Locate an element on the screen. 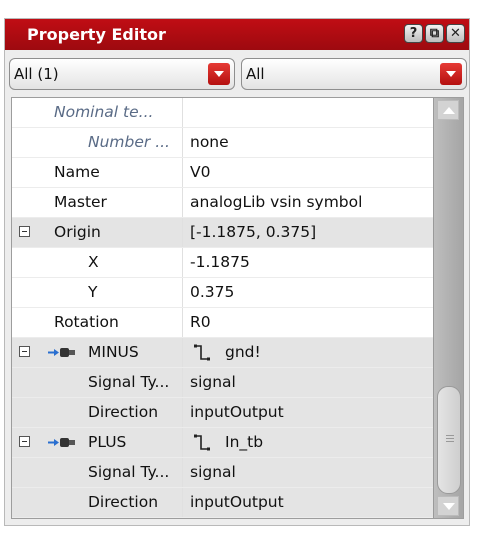  property-name-cell: Master is located at coordinates (97, 202).